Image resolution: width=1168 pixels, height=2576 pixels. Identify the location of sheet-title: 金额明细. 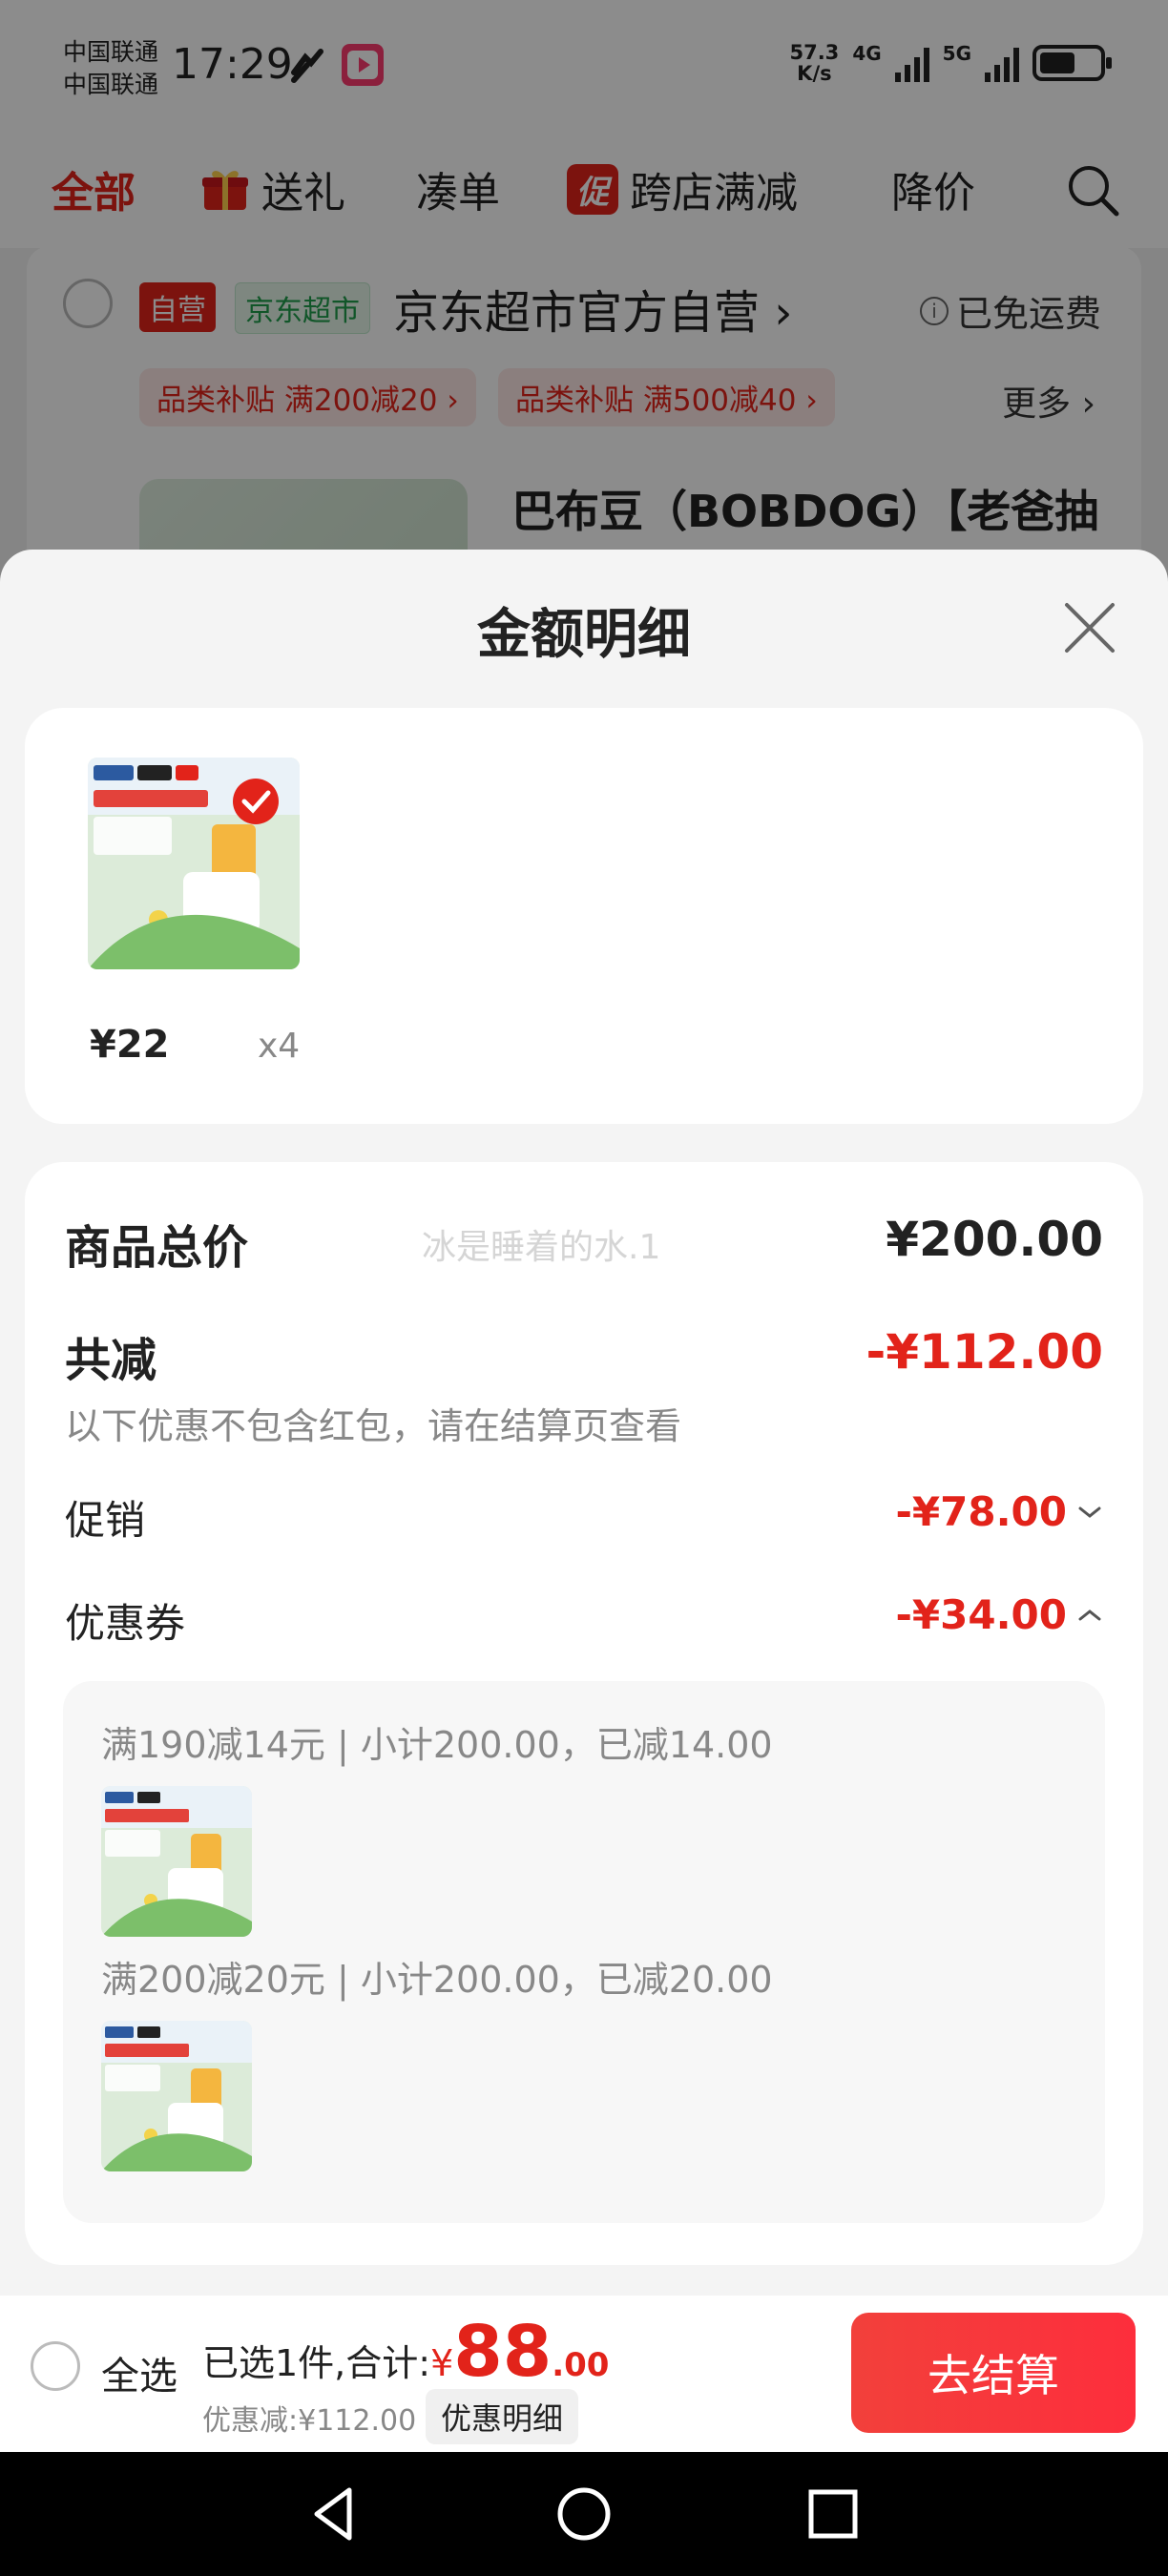
(584, 635).